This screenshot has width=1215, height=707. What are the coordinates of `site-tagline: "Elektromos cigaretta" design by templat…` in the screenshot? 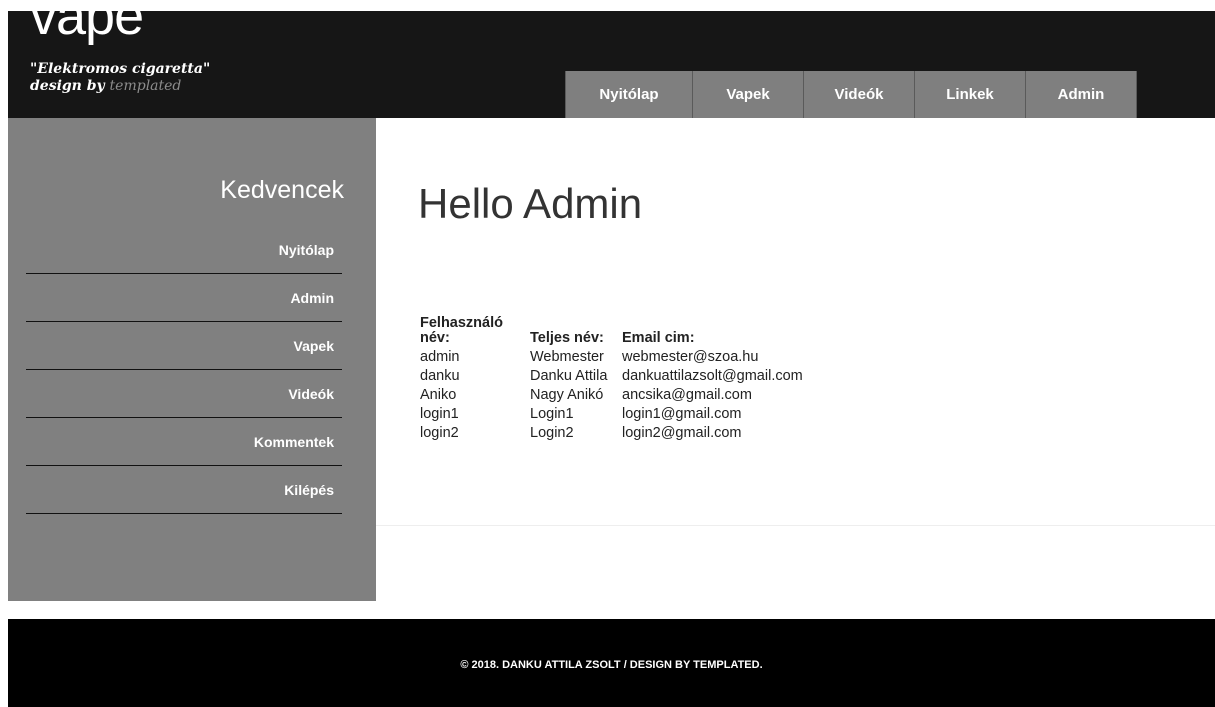 It's located at (120, 78).